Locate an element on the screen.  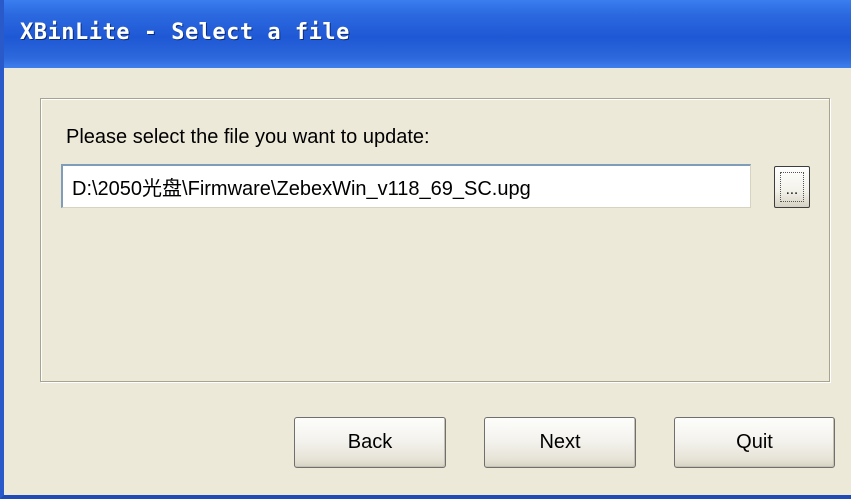
title-bar: XBinLite - Select a file is located at coordinates (427, 34).